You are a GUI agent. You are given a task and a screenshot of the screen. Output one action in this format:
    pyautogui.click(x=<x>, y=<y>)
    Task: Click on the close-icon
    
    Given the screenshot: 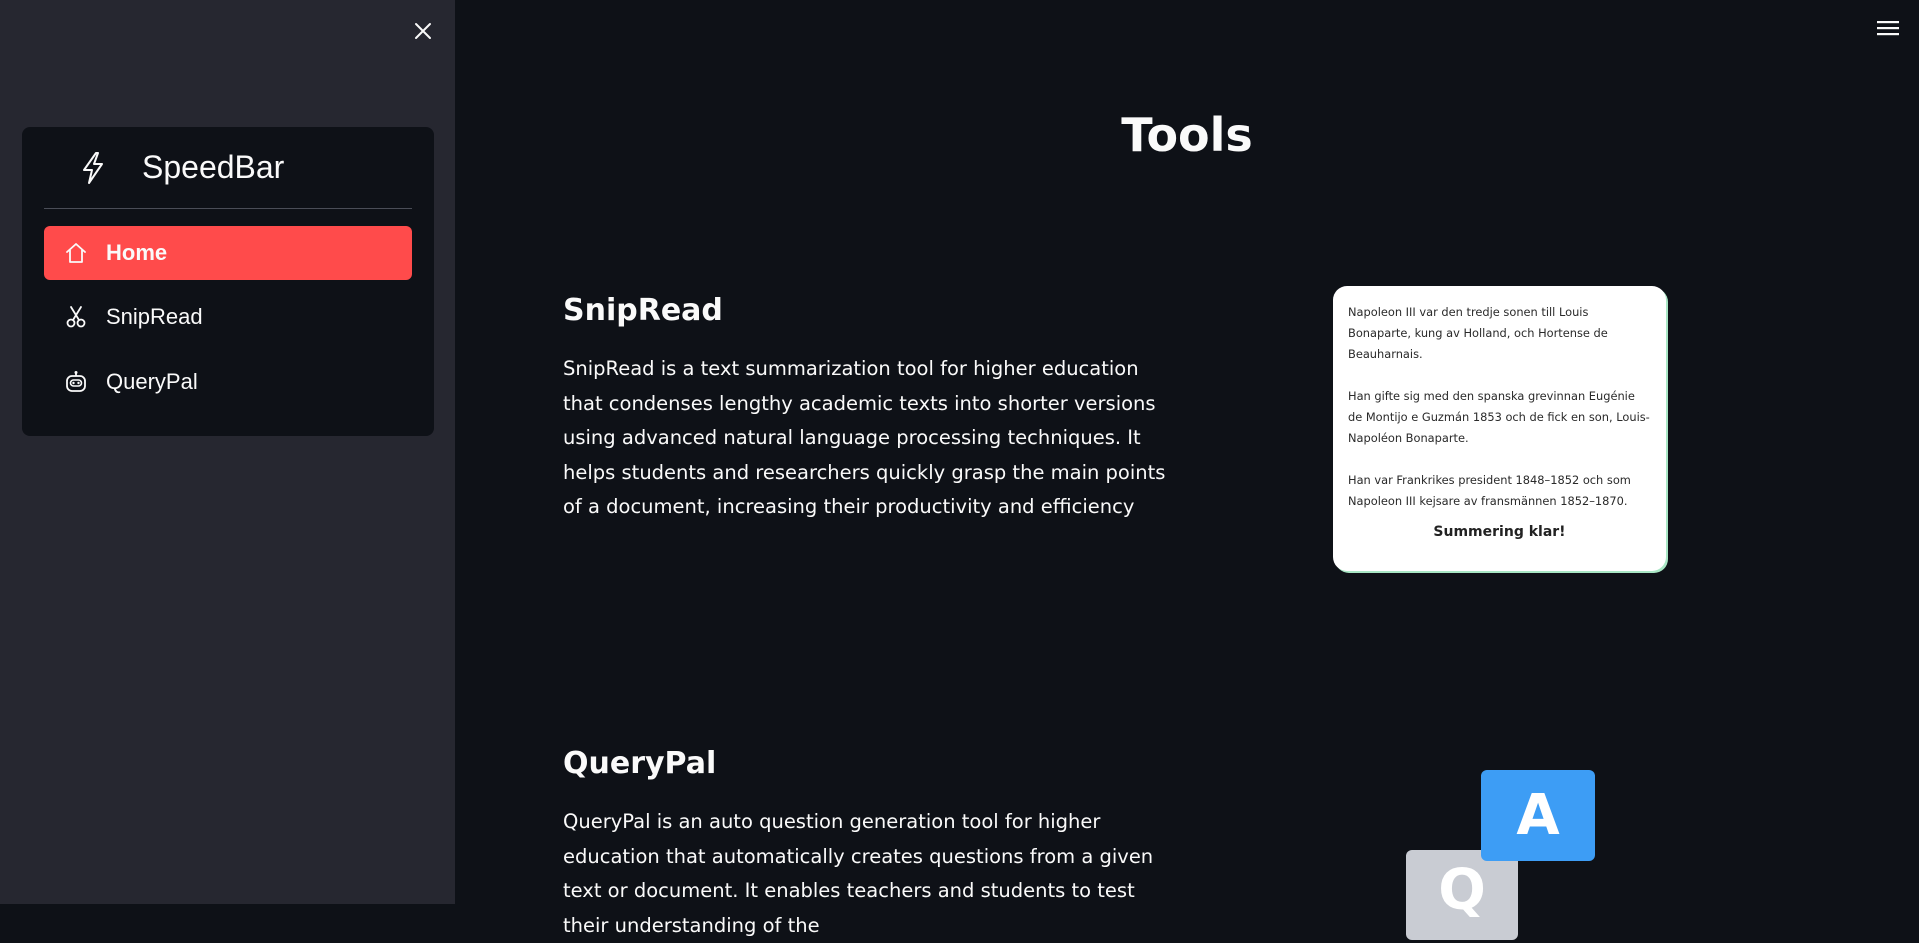 What is the action you would take?
    pyautogui.click(x=423, y=31)
    